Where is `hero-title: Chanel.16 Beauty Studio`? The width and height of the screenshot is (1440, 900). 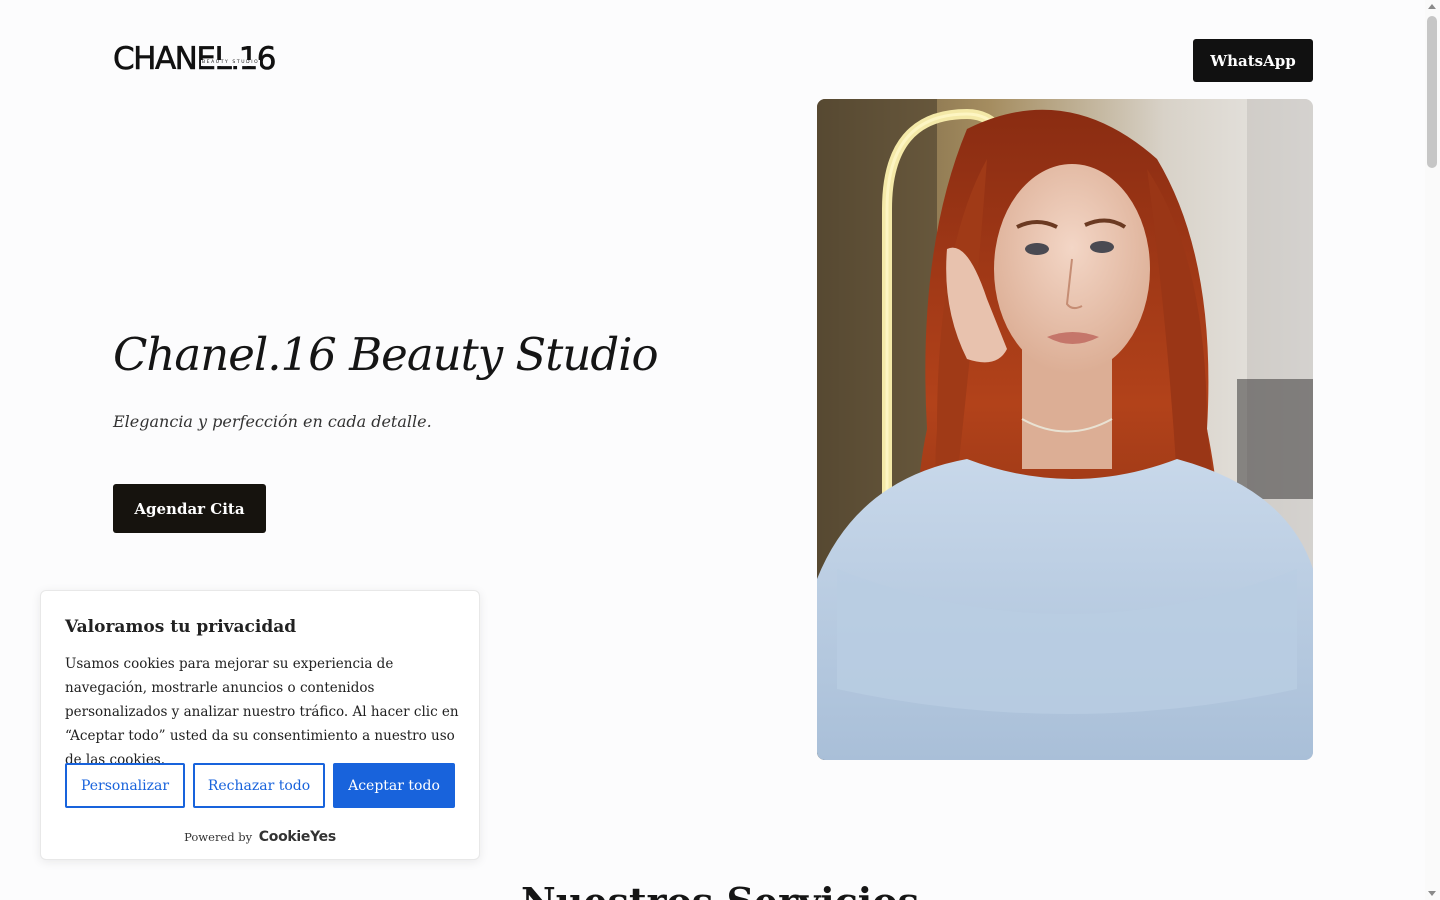 hero-title: Chanel.16 Beauty Studio is located at coordinates (386, 354).